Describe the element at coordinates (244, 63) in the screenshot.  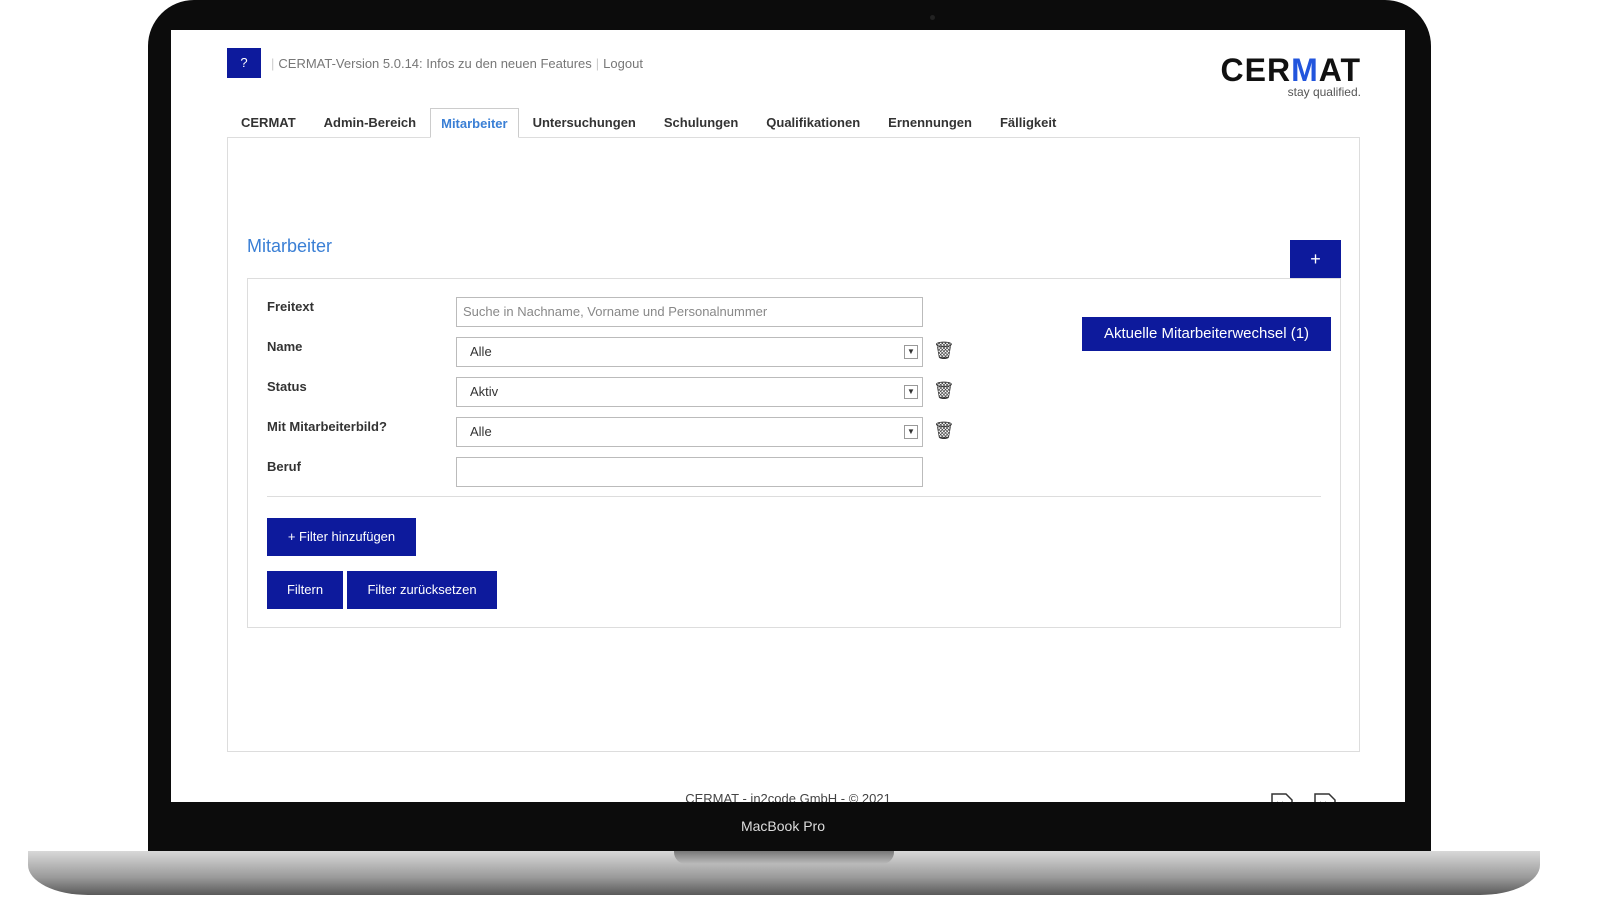
I see `help-button: ?` at that location.